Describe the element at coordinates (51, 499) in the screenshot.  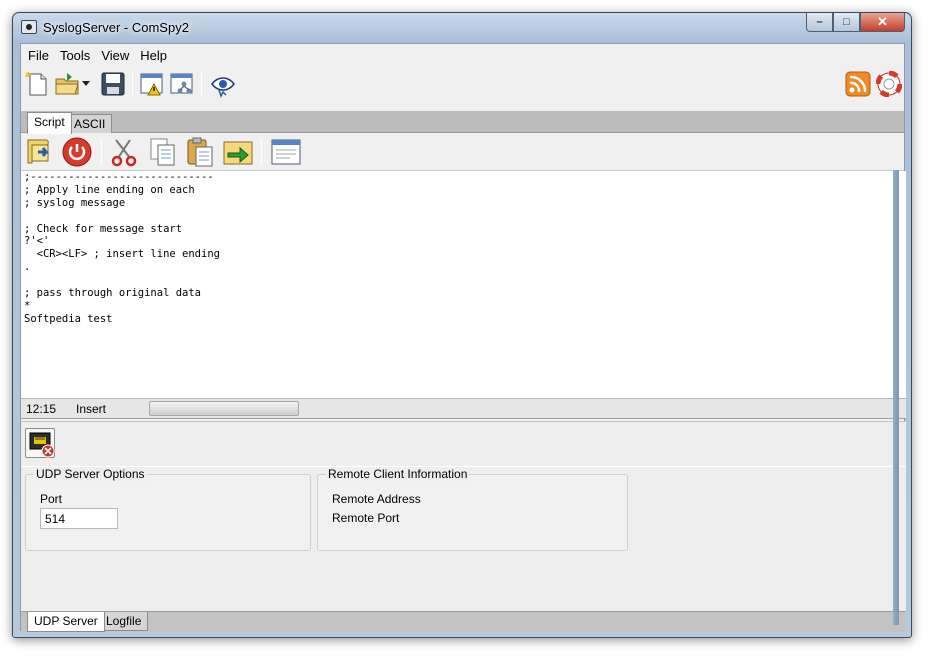
I see `port-label: Port` at that location.